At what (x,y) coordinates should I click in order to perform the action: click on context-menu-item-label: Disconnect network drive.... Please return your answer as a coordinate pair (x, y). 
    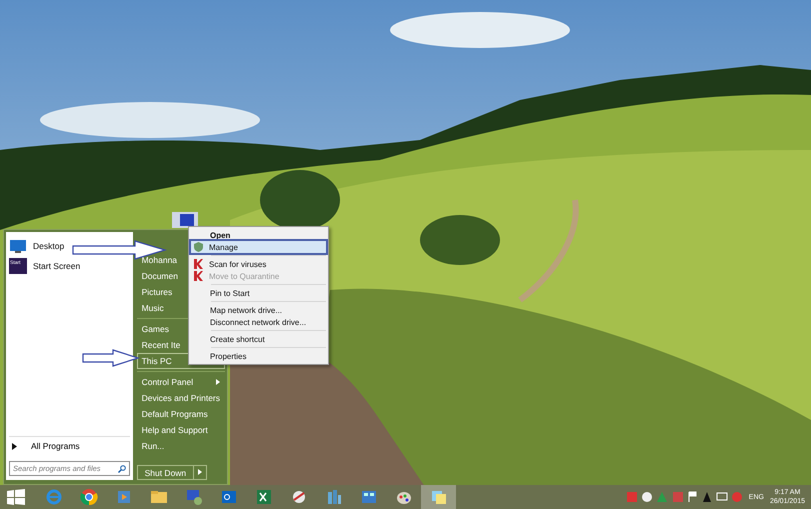
    Looking at the image, I should click on (258, 322).